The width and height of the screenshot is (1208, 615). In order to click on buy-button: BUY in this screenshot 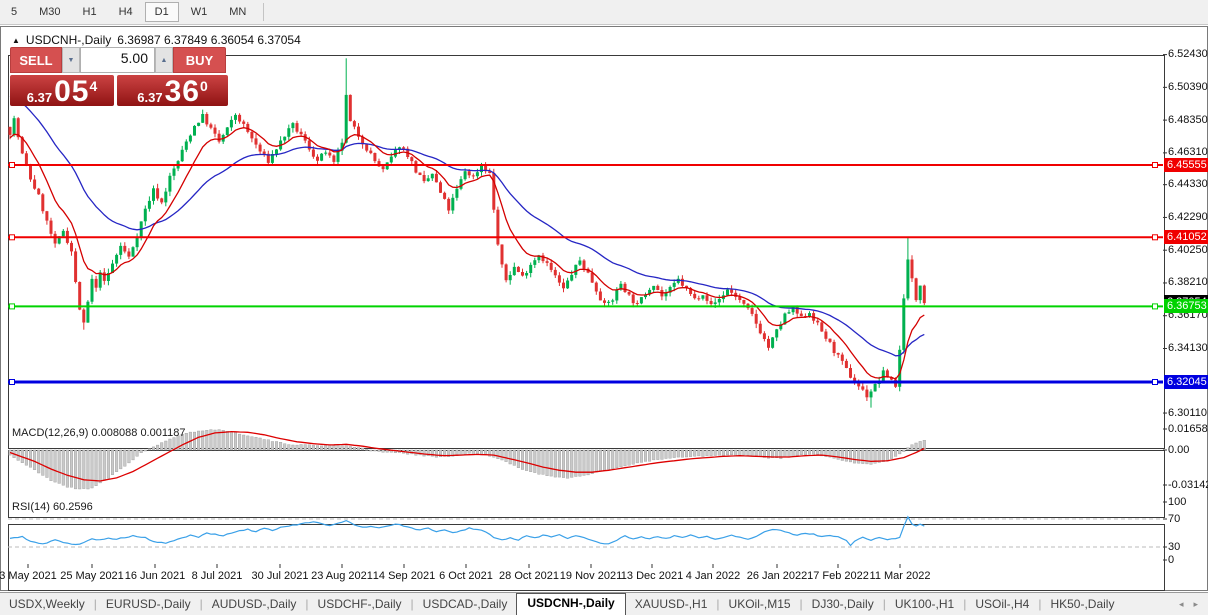, I will do `click(199, 60)`.